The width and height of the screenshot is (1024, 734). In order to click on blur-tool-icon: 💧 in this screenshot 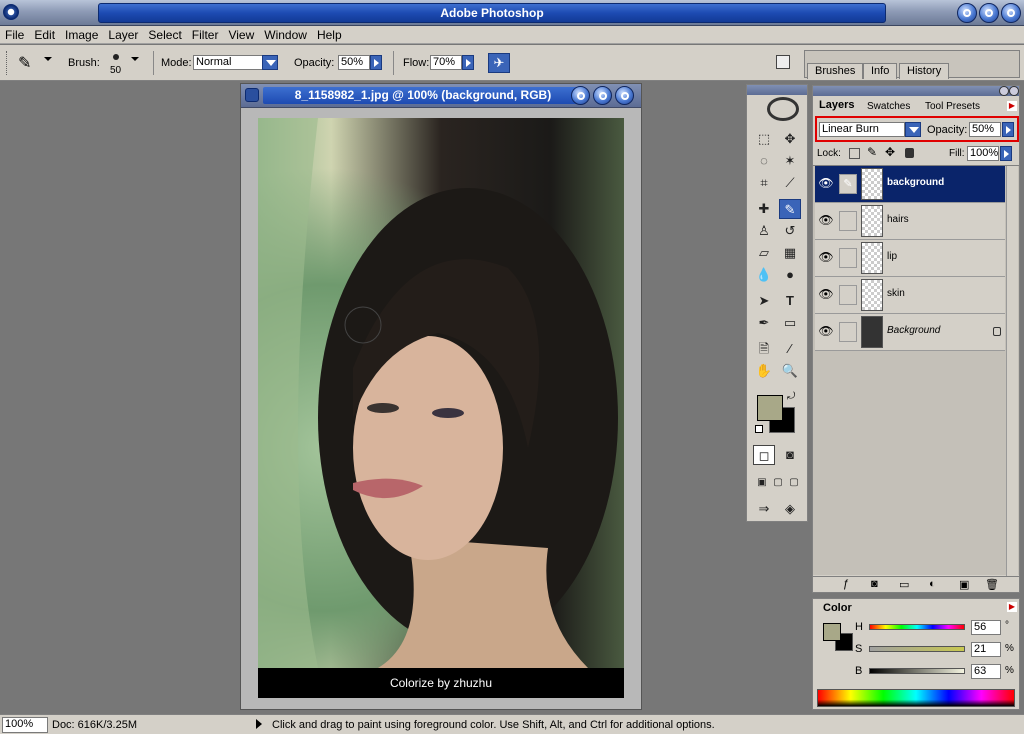, I will do `click(764, 275)`.